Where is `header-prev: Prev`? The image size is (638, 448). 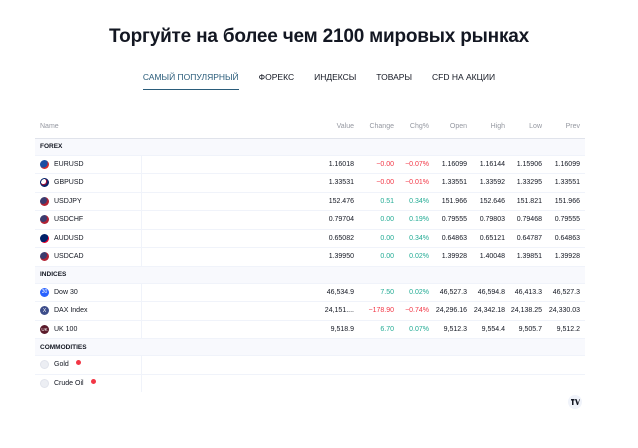 header-prev: Prev is located at coordinates (566, 127).